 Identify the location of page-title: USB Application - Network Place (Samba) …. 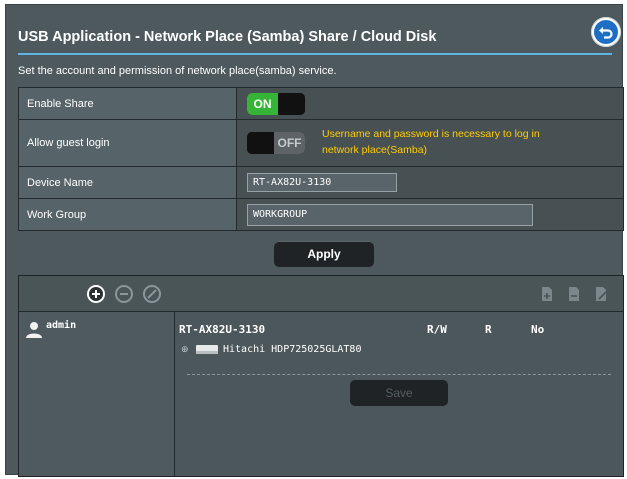
(227, 37).